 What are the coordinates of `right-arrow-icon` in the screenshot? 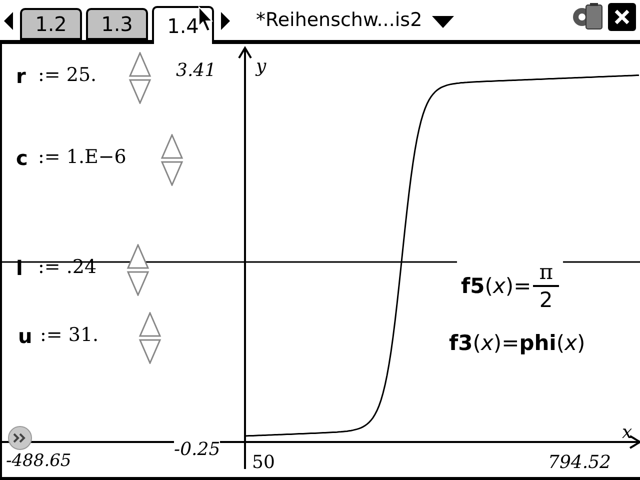 It's located at (225, 21).